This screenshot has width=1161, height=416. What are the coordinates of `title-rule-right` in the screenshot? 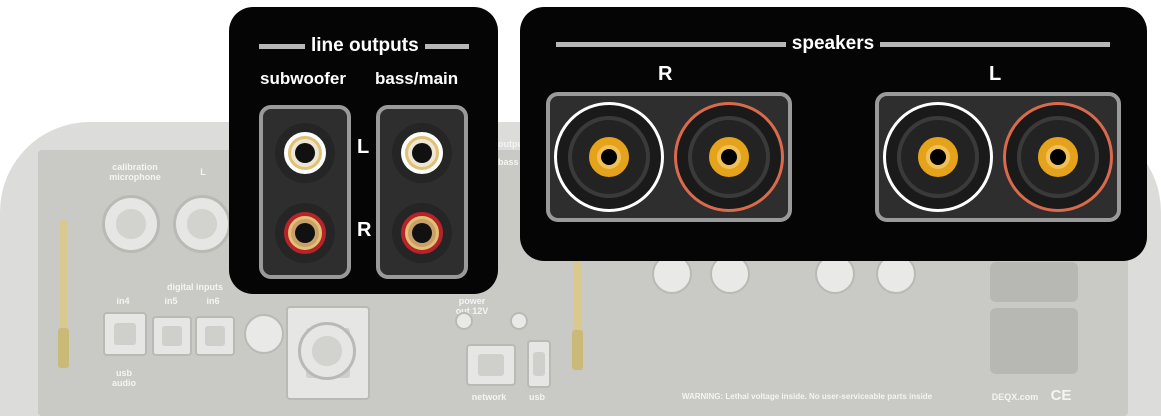 It's located at (446, 46).